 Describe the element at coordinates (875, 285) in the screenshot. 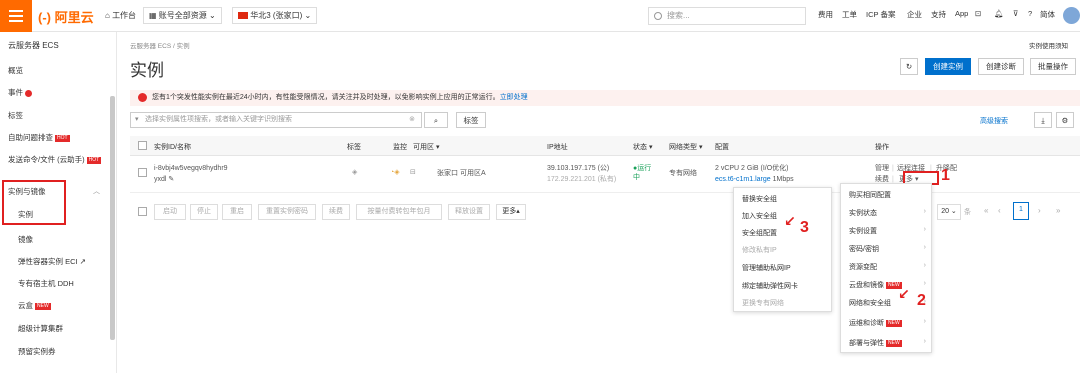

I see `menu-disk-image: 云盘和镜像 NEW` at that location.